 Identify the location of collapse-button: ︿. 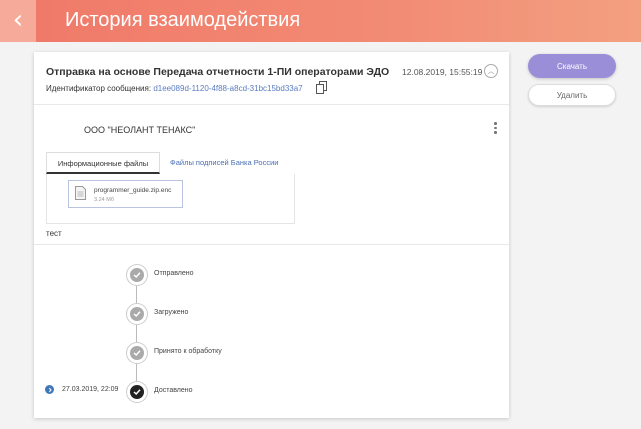
(491, 71).